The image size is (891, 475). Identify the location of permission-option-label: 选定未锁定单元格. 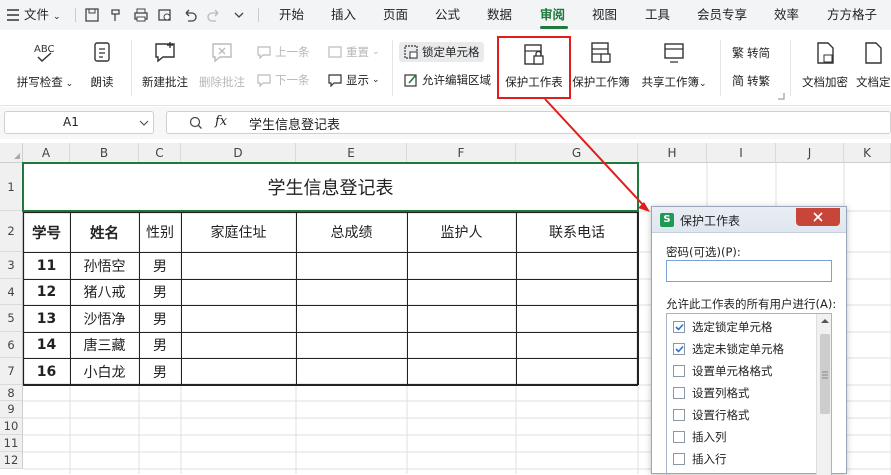
(738, 349).